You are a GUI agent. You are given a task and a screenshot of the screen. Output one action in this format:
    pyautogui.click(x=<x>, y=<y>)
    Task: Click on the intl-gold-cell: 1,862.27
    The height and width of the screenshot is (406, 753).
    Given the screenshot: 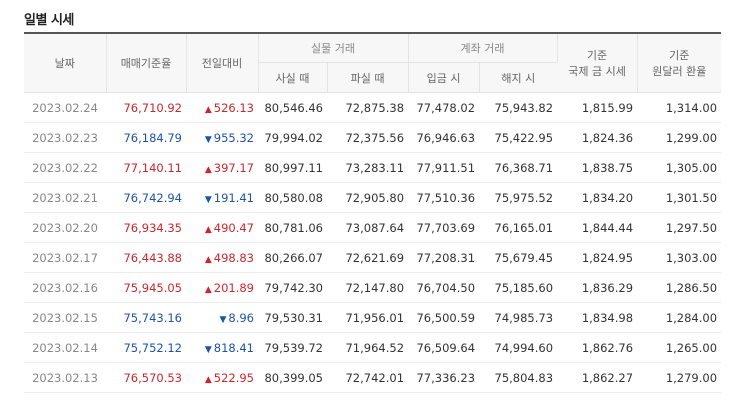 What is the action you would take?
    pyautogui.click(x=597, y=377)
    